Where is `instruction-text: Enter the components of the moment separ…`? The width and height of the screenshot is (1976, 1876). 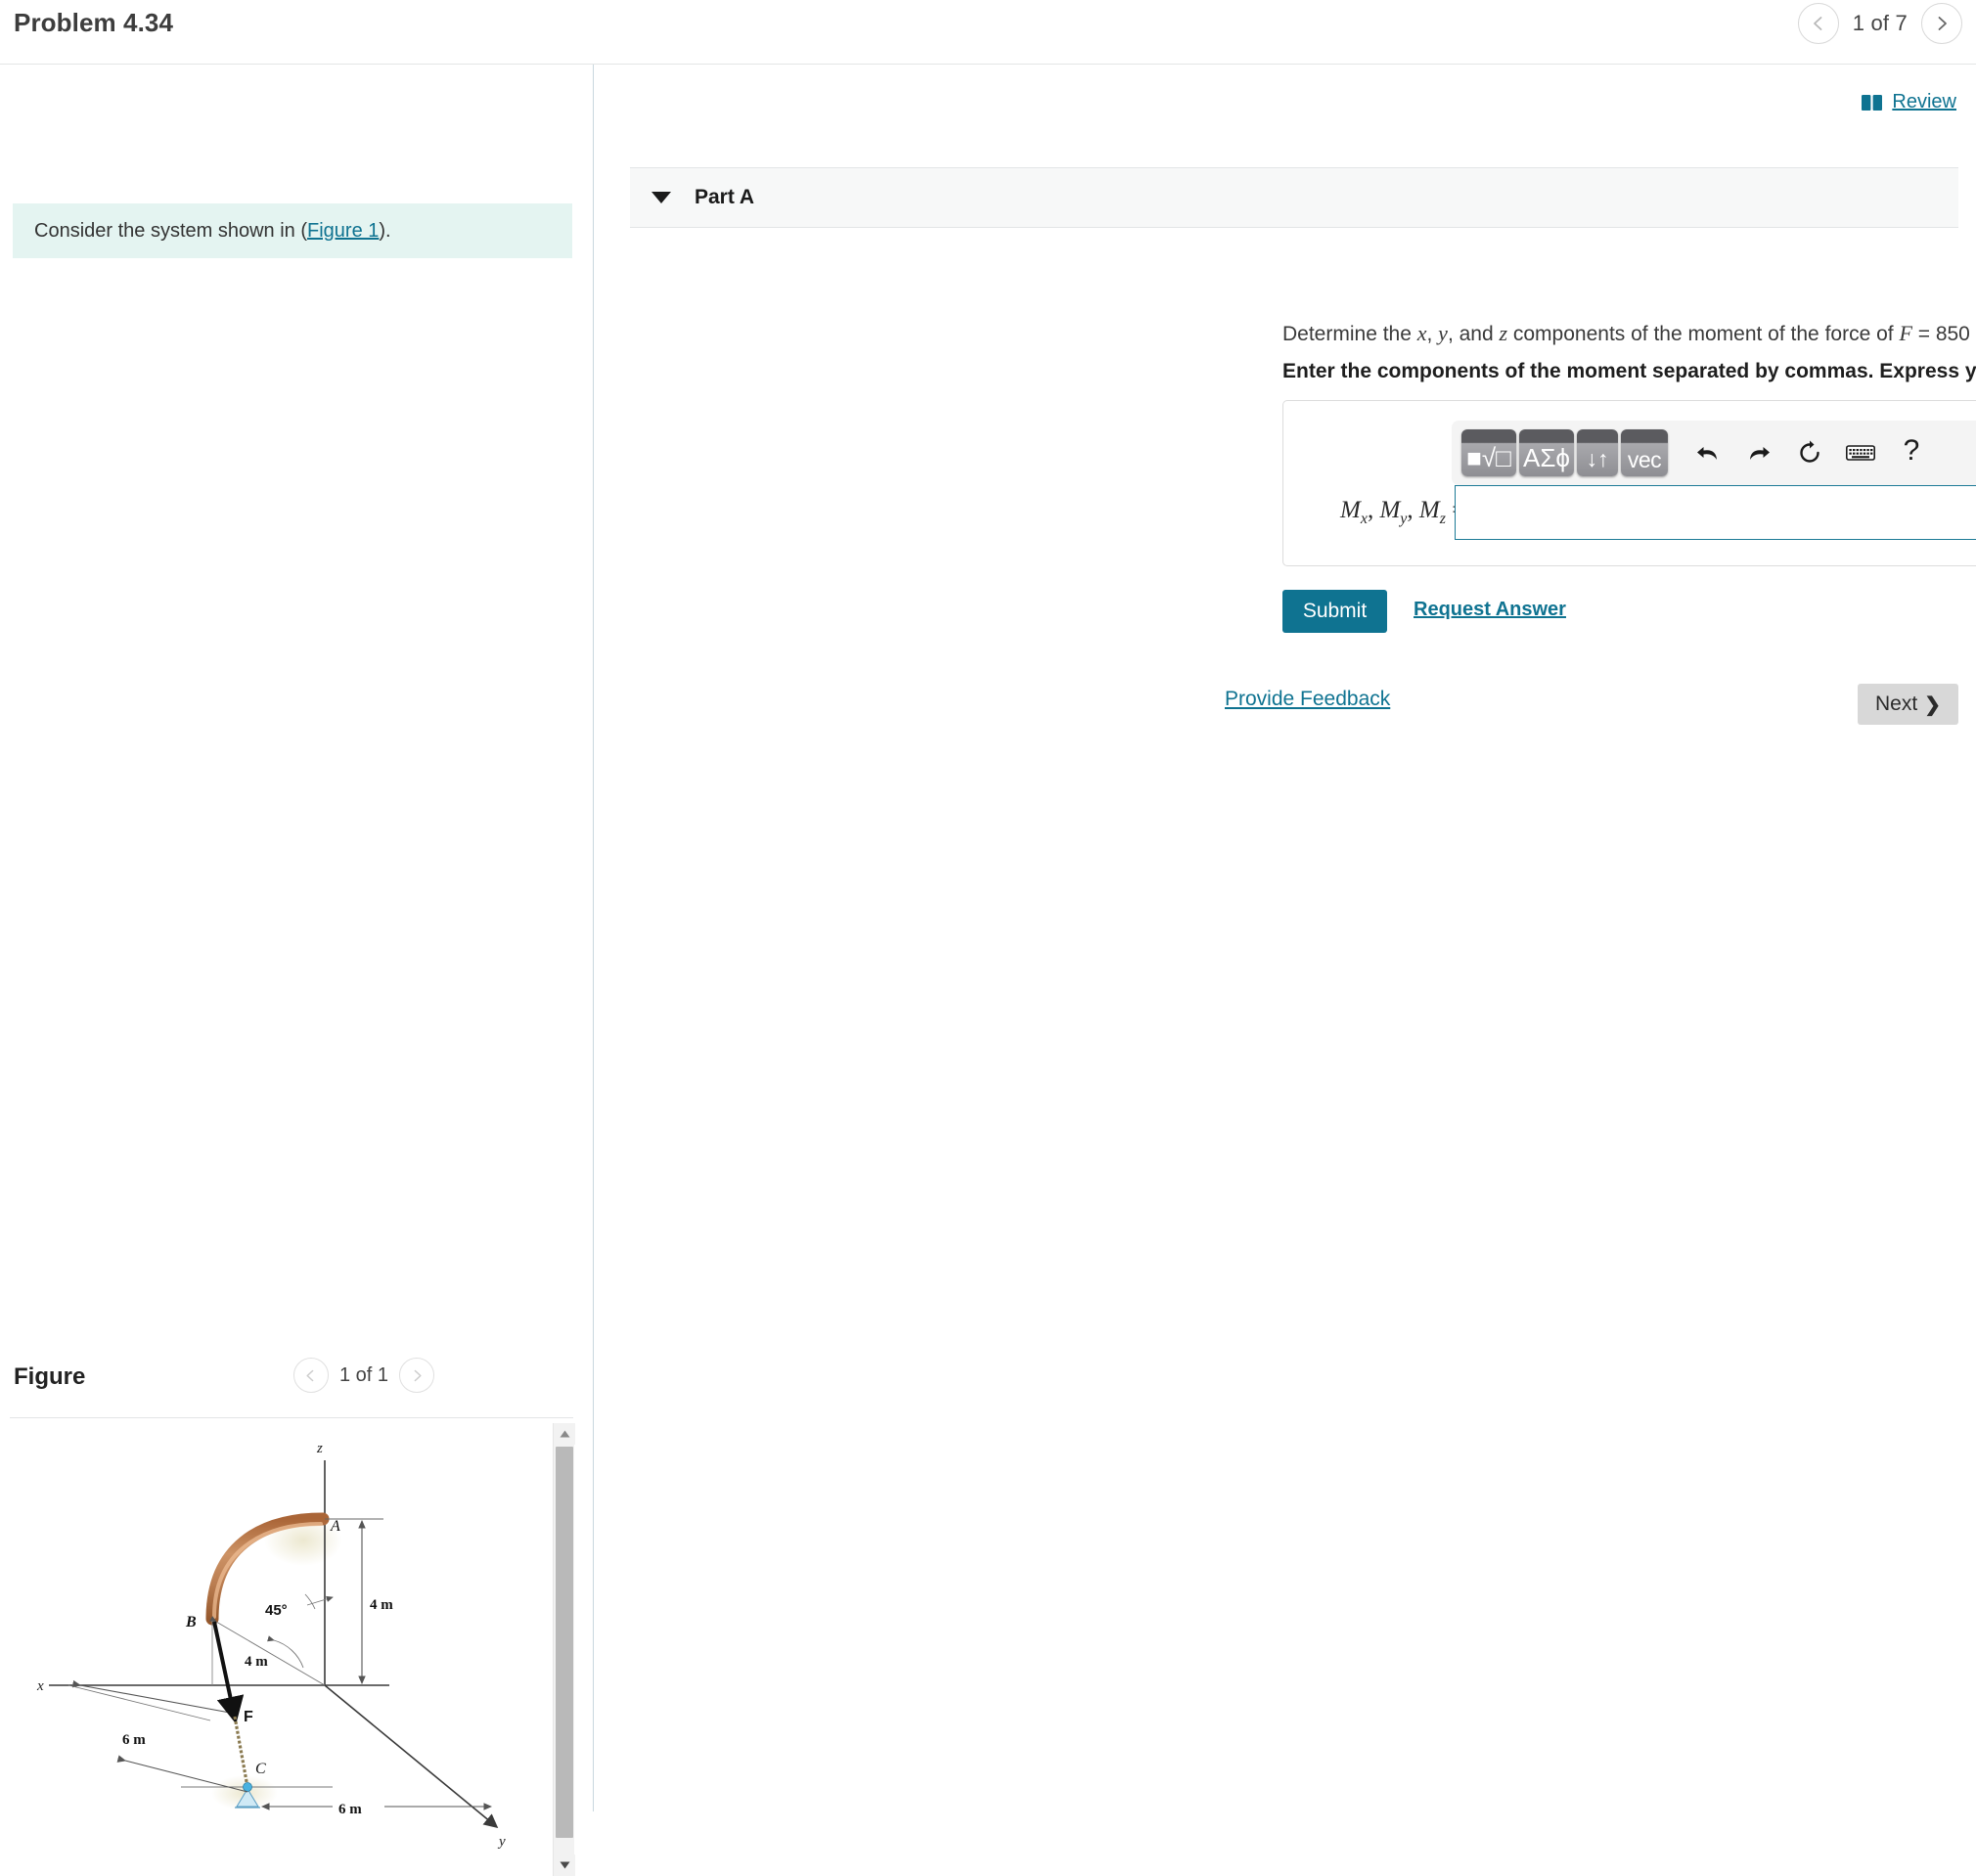
instruction-text: Enter the components of the moment separ… is located at coordinates (1629, 371).